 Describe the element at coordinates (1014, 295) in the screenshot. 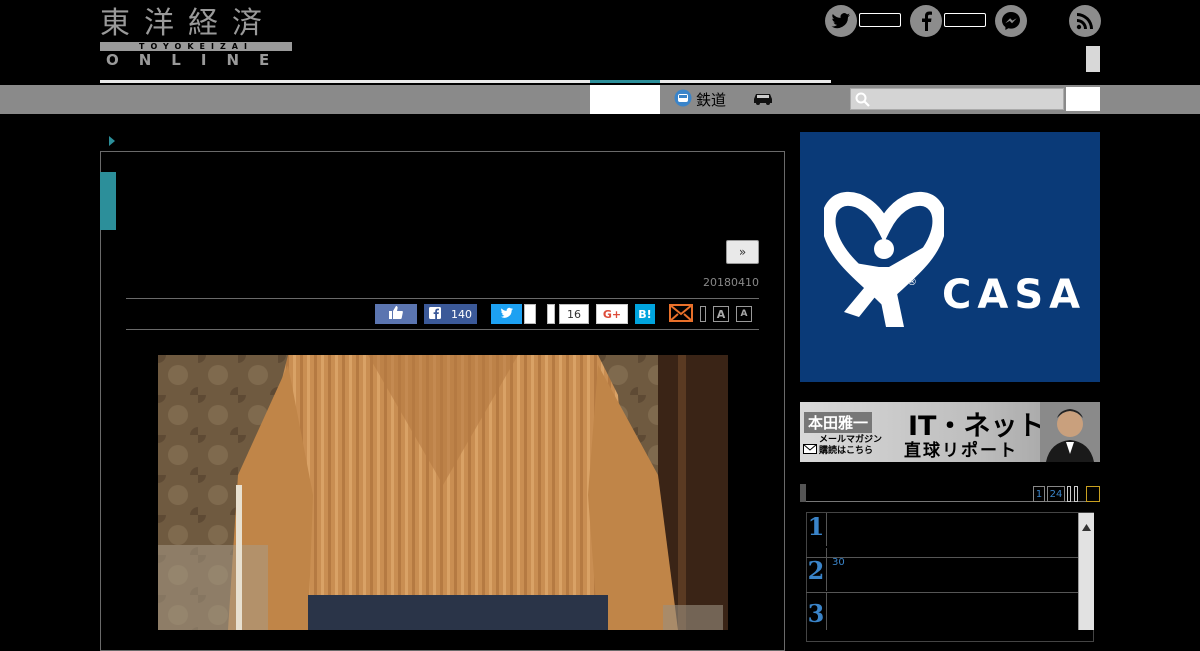

I see `casa-ad-brand: CASA` at that location.